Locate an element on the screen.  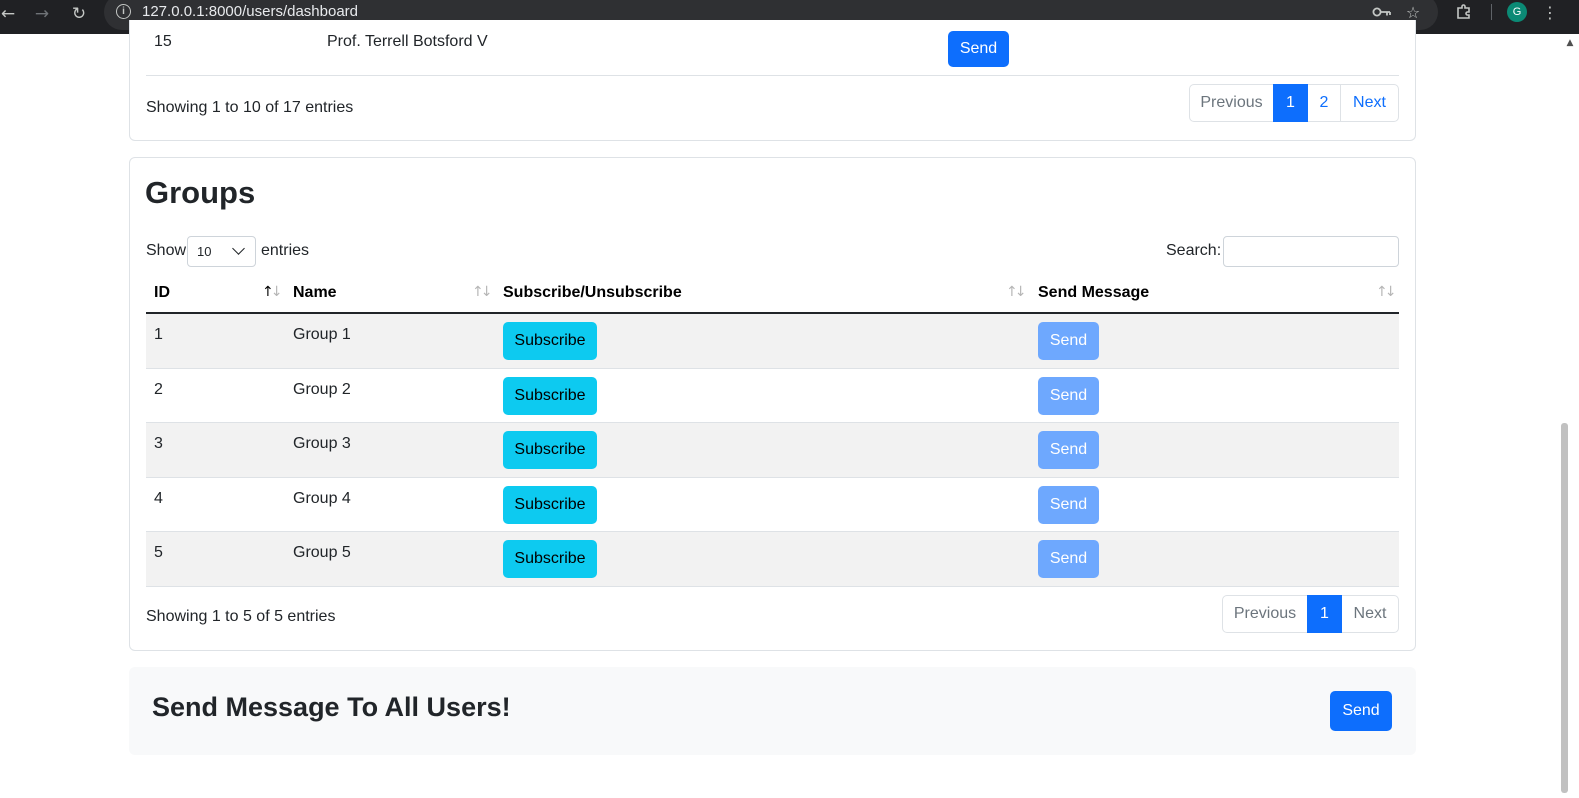
users-pagination-next: Next is located at coordinates (1369, 103).